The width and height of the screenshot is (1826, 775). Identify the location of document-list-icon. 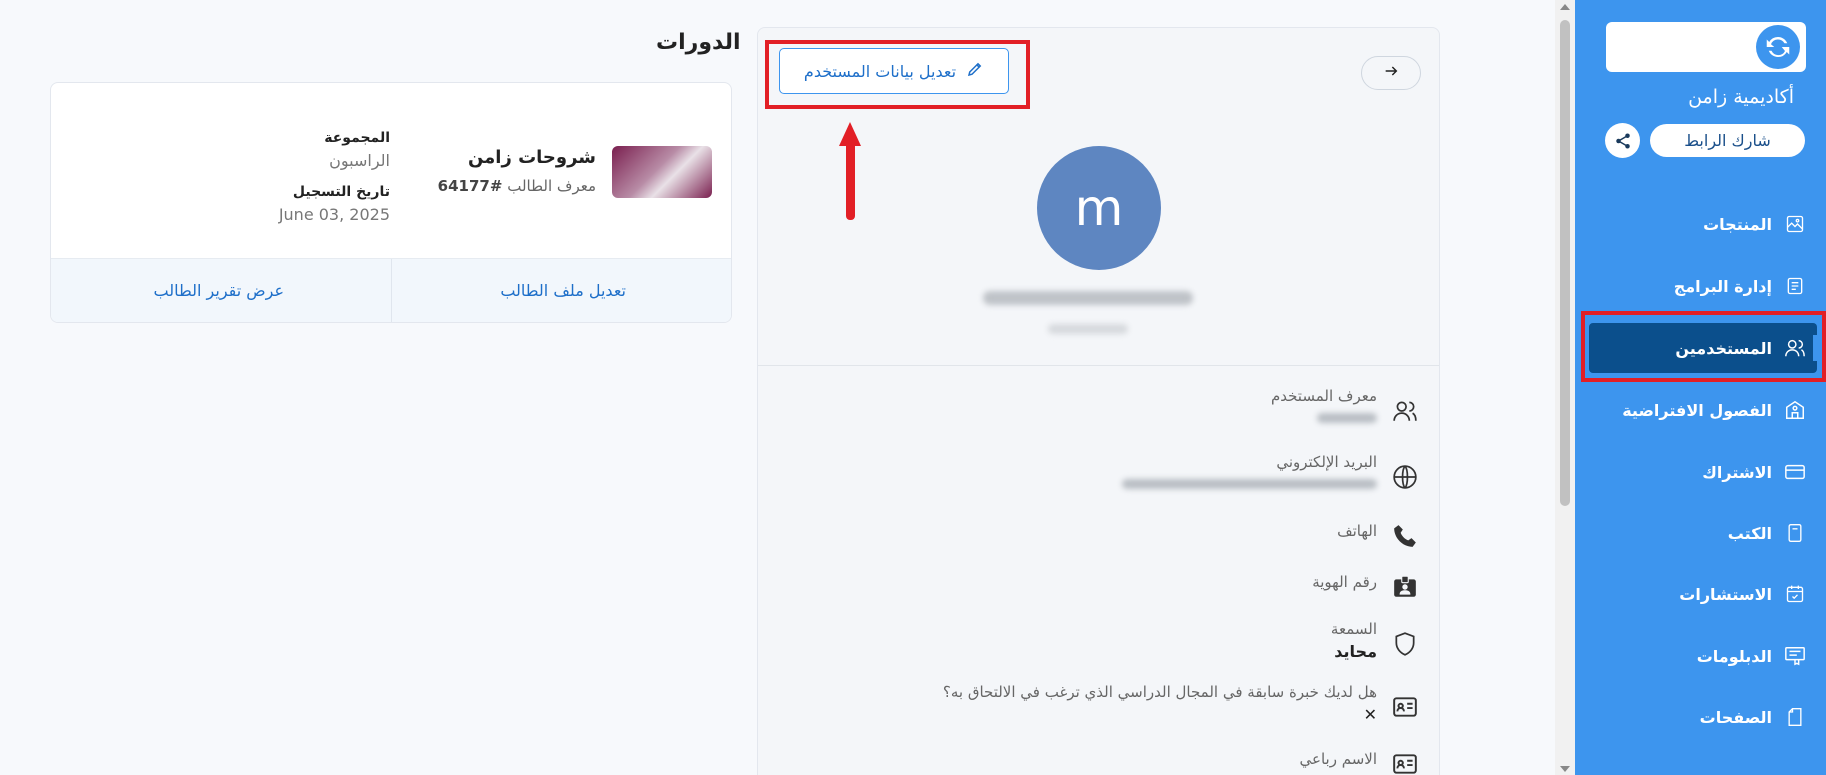
(1795, 286).